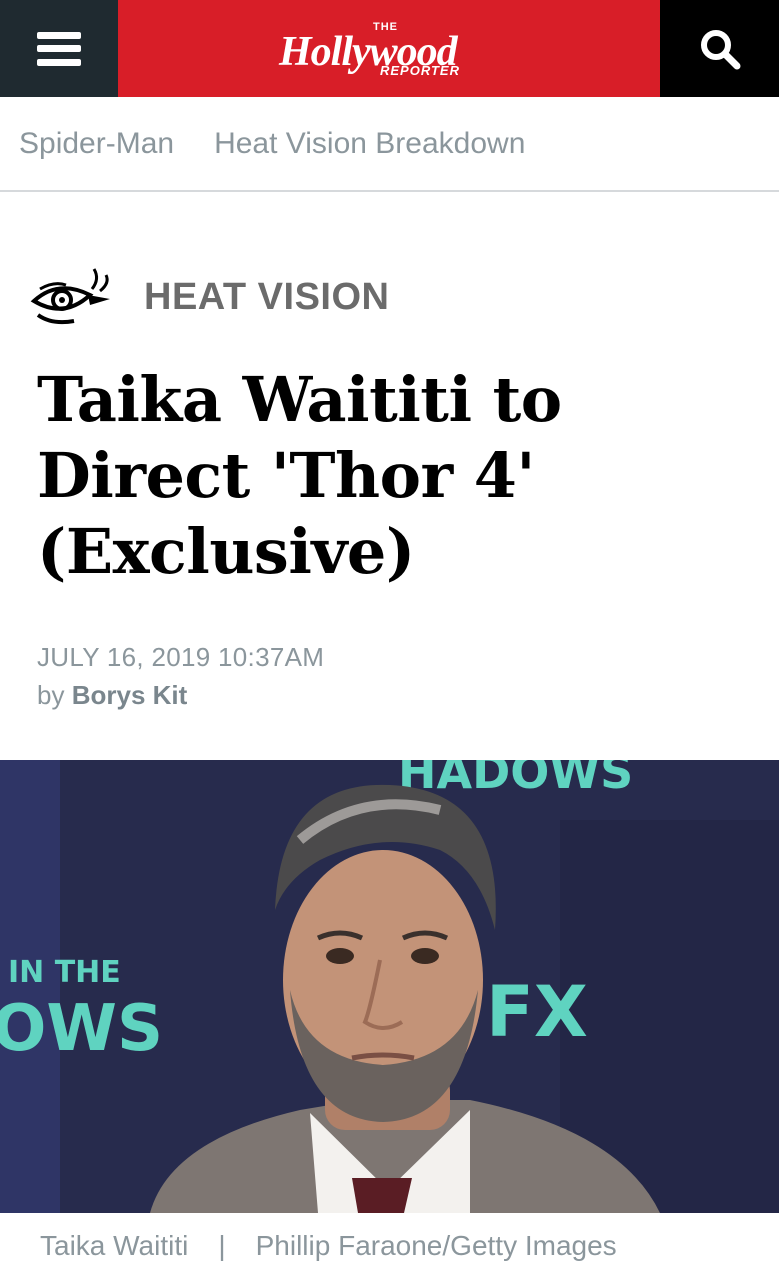 The width and height of the screenshot is (779, 1279). What do you see at coordinates (81, 1029) in the screenshot?
I see `backdrop-text-left-2: OWS` at bounding box center [81, 1029].